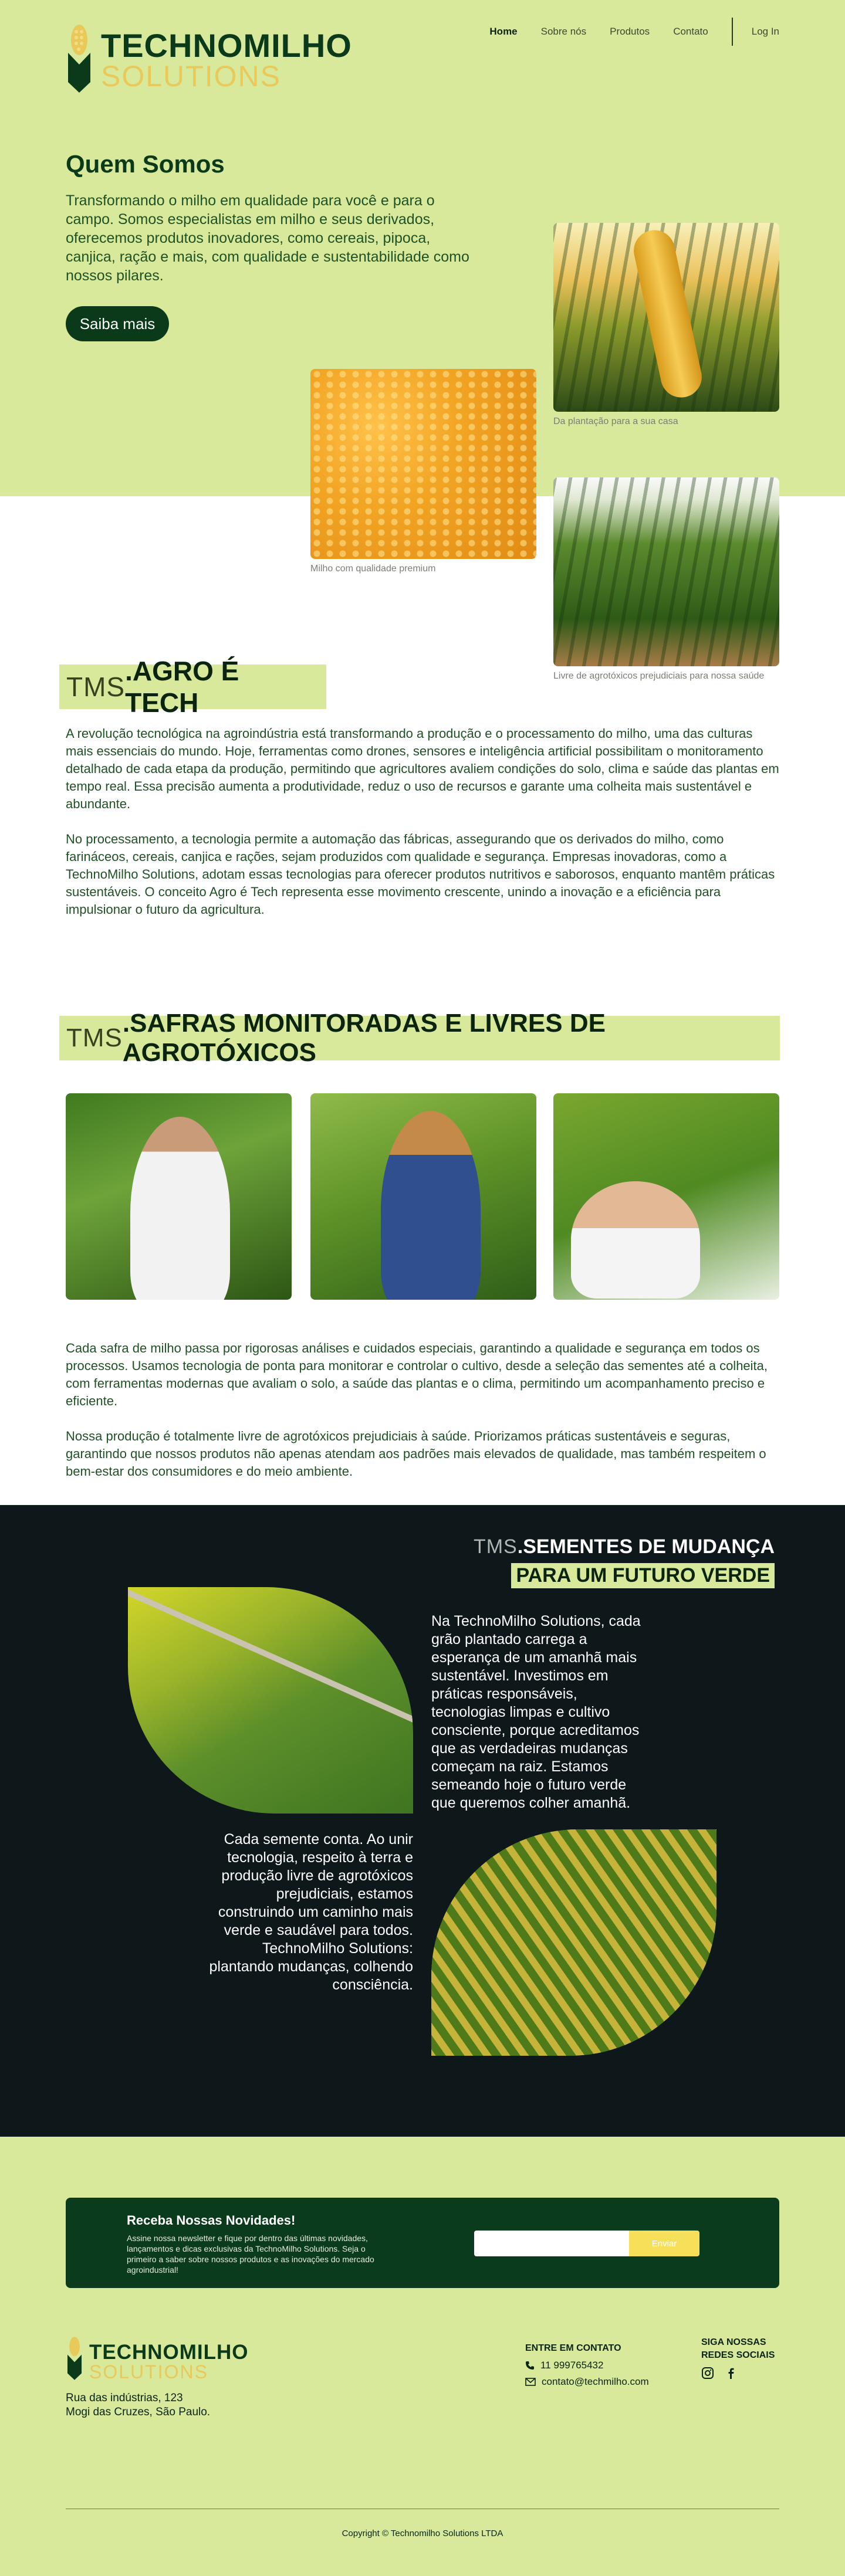  Describe the element at coordinates (564, 32) in the screenshot. I see `nav-item-sobre: Sobre nós` at that location.